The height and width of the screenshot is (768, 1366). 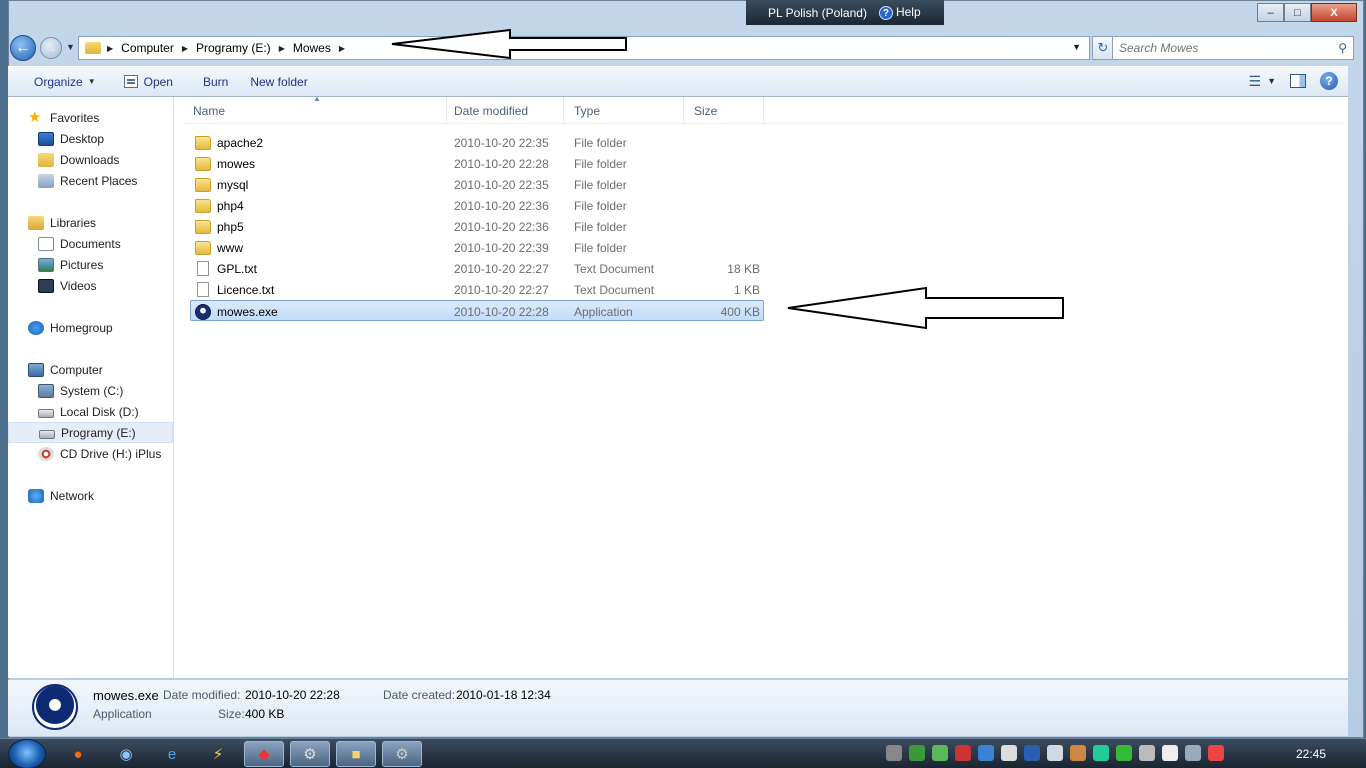 What do you see at coordinates (1216, 753) in the screenshot?
I see `volume-muted-icon` at bounding box center [1216, 753].